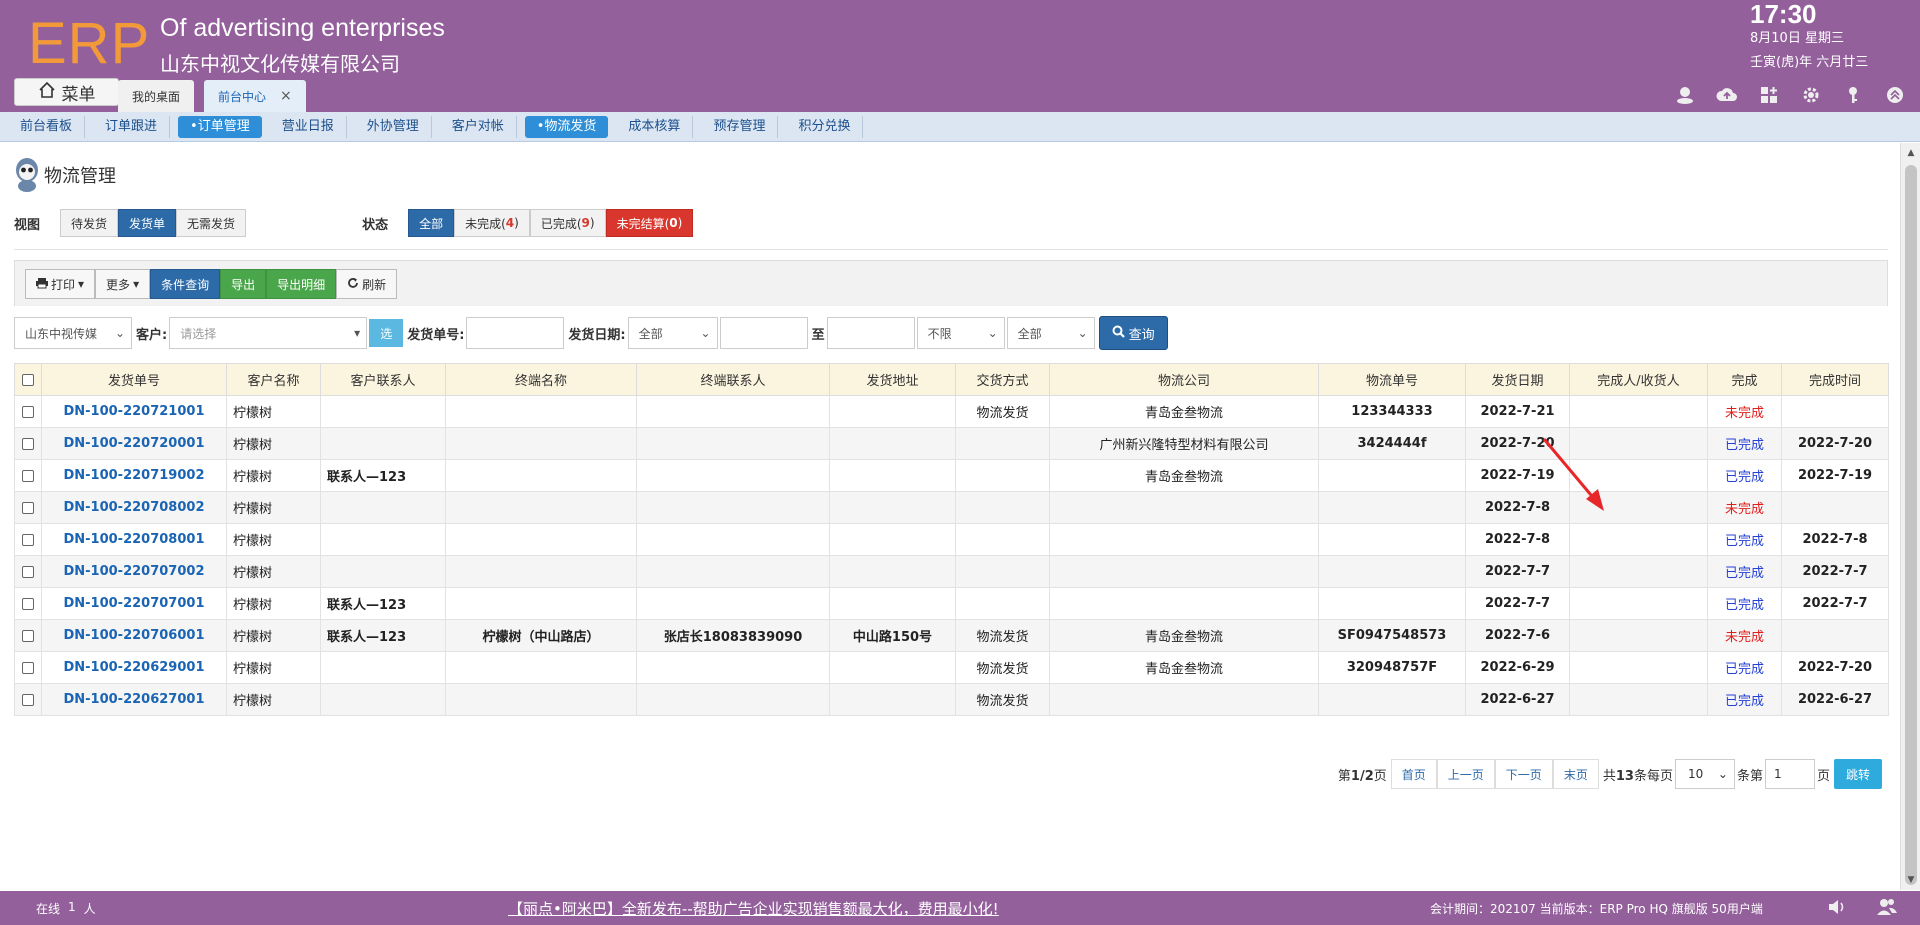  Describe the element at coordinates (740, 126) in the screenshot. I see `nav-item-prepaid: 预存管理` at that location.